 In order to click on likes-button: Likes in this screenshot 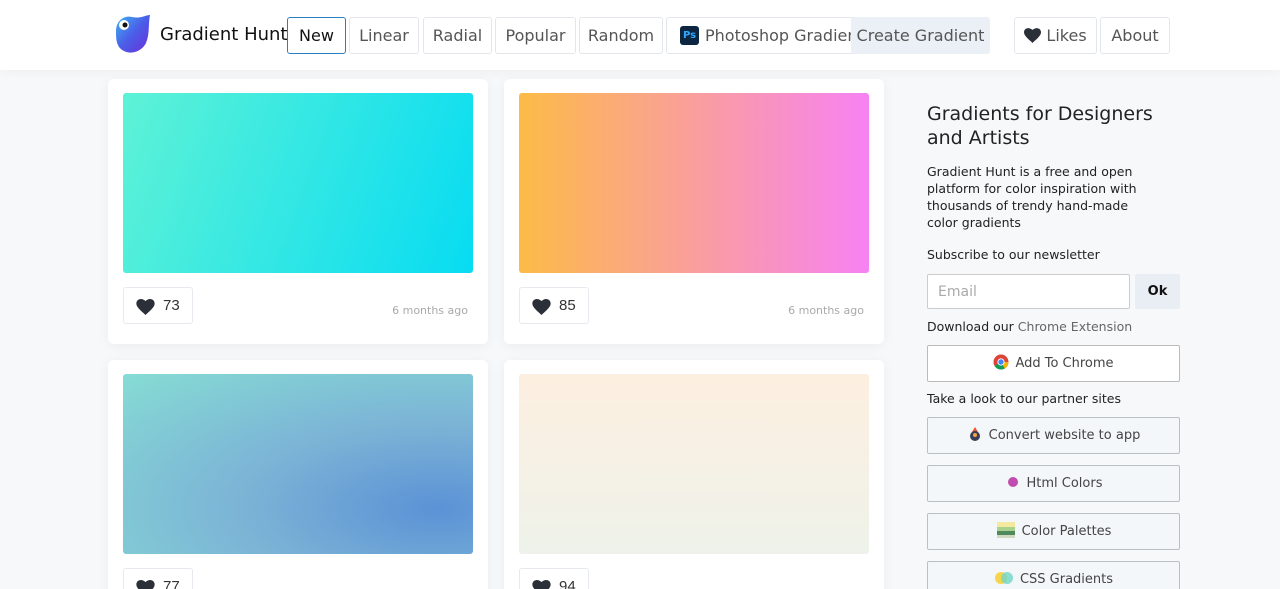, I will do `click(1055, 35)`.